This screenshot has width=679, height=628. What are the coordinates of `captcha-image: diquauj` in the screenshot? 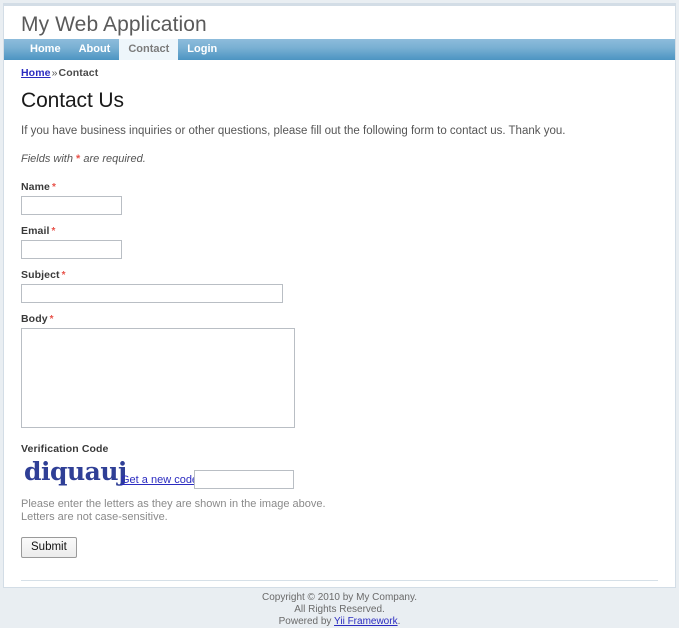 It's located at (75, 471).